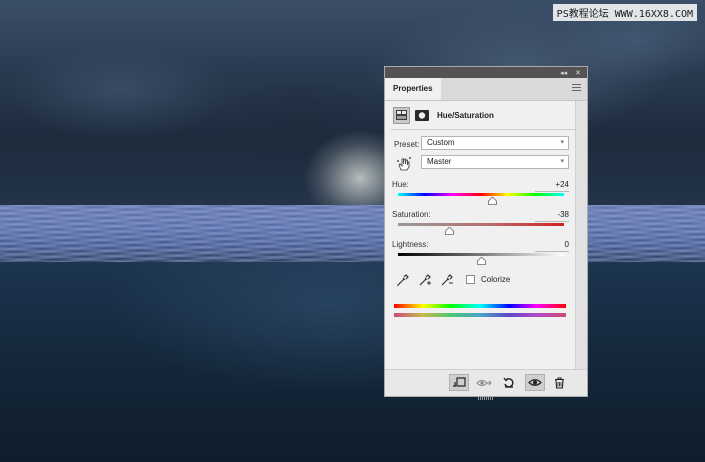 Image resolution: width=705 pixels, height=462 pixels. Describe the element at coordinates (509, 382) in the screenshot. I see `reset-icon` at that location.